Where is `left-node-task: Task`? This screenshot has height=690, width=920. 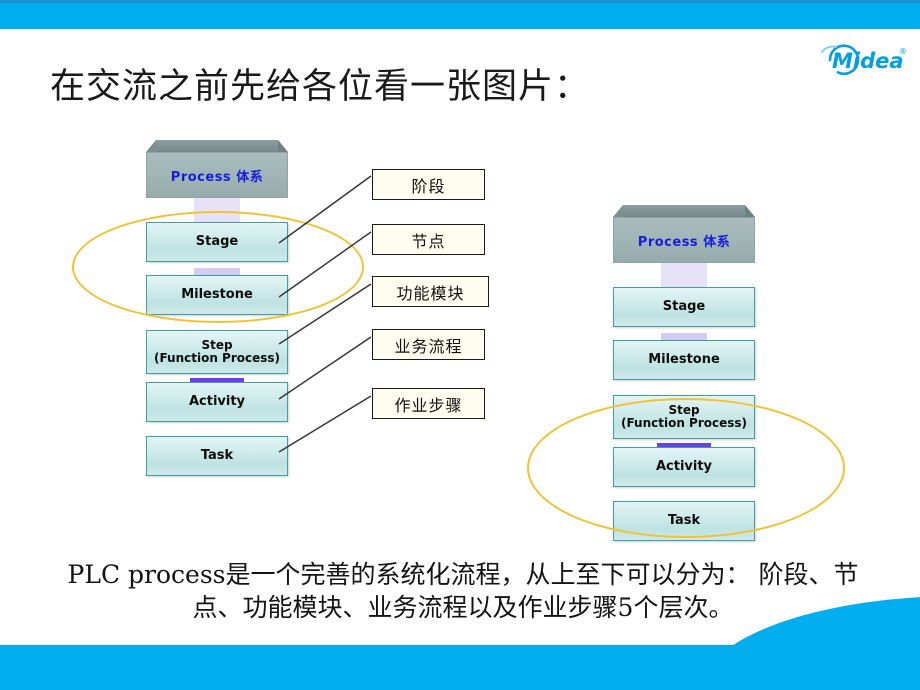
left-node-task: Task is located at coordinates (217, 456).